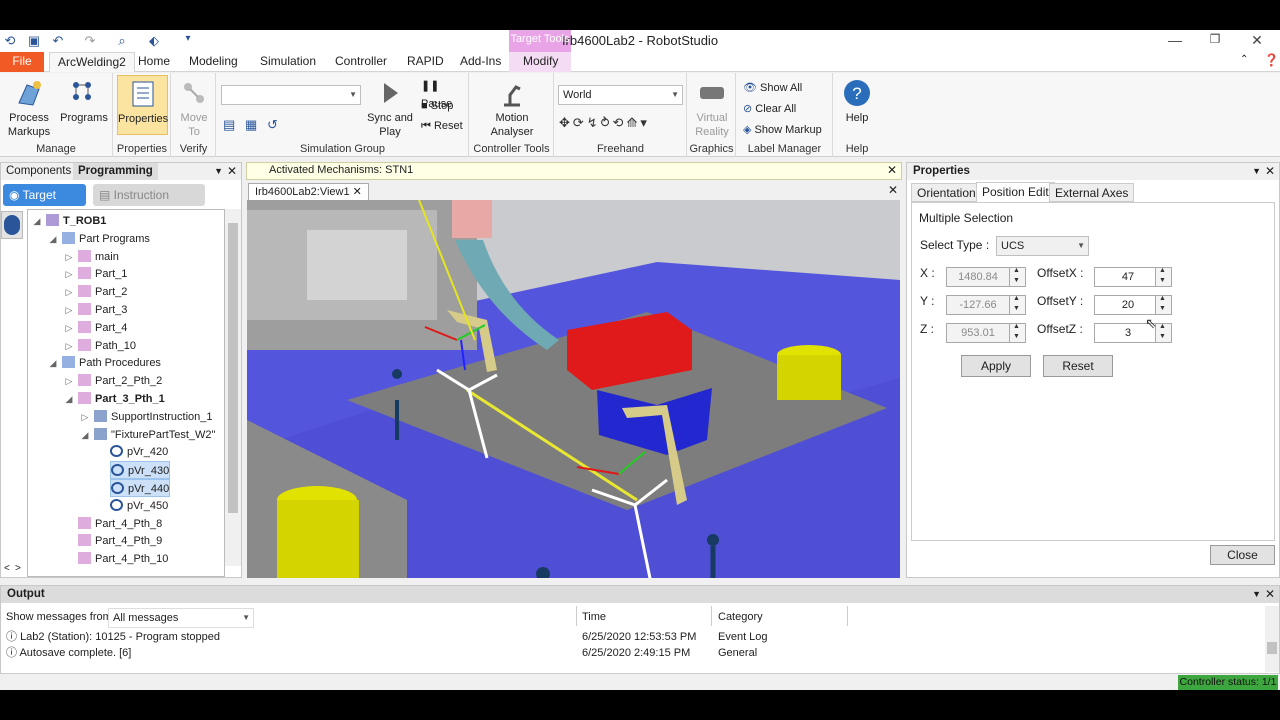 The width and height of the screenshot is (1280, 720). Describe the element at coordinates (1272, 648) in the screenshot. I see `output-scroll-thumb` at that location.